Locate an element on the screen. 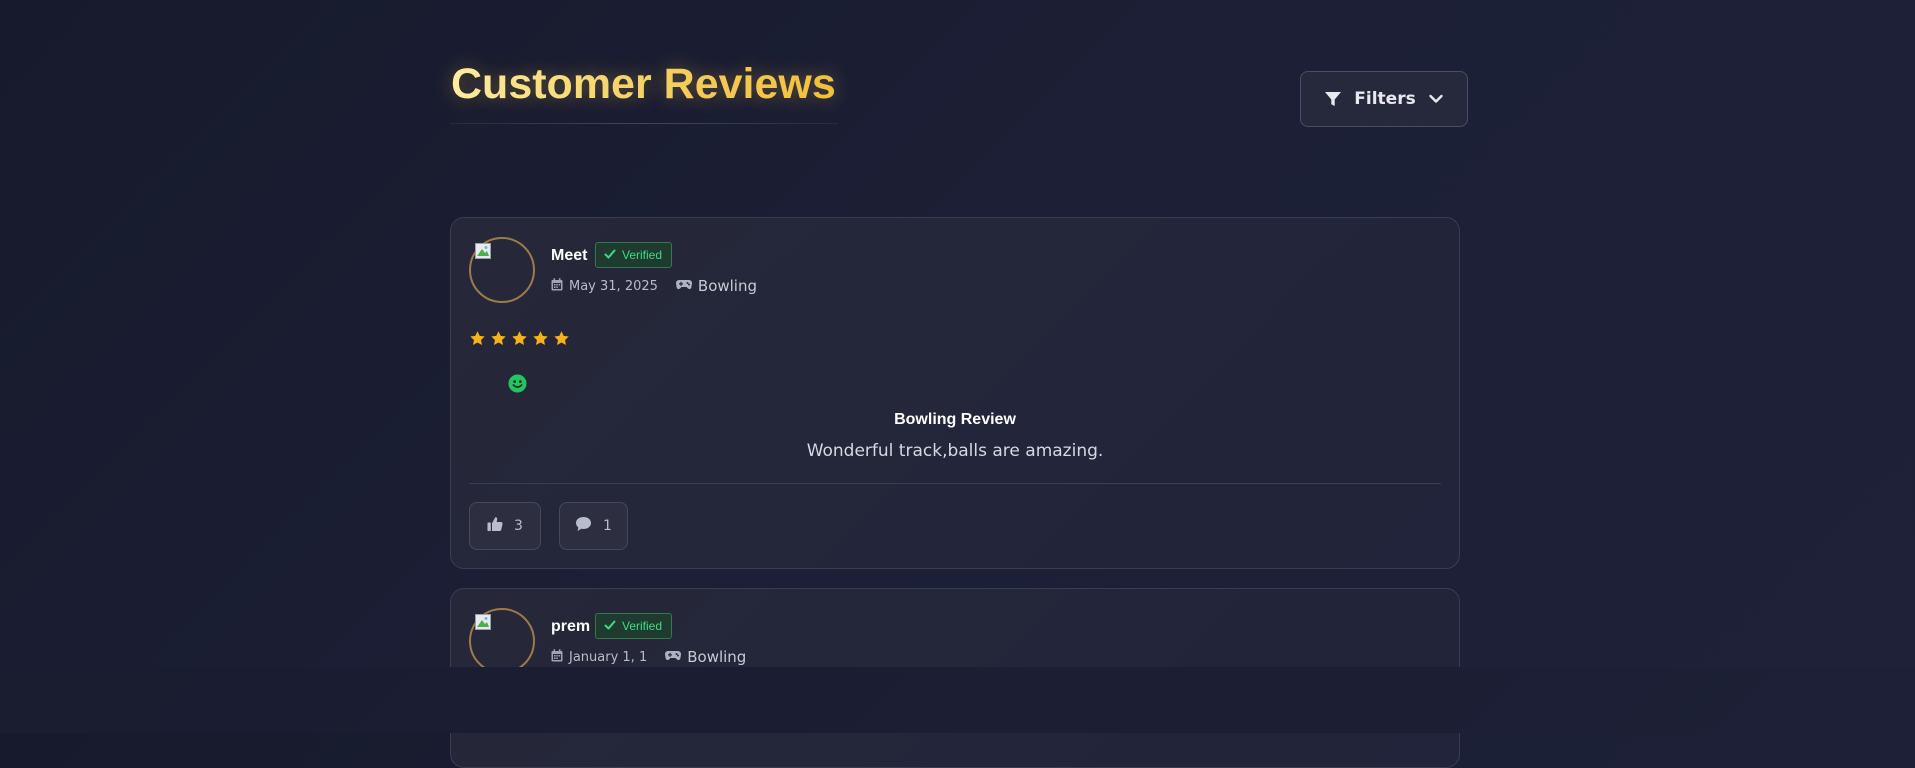  review-text: Wonderful track,balls are amazing. is located at coordinates (955, 451).